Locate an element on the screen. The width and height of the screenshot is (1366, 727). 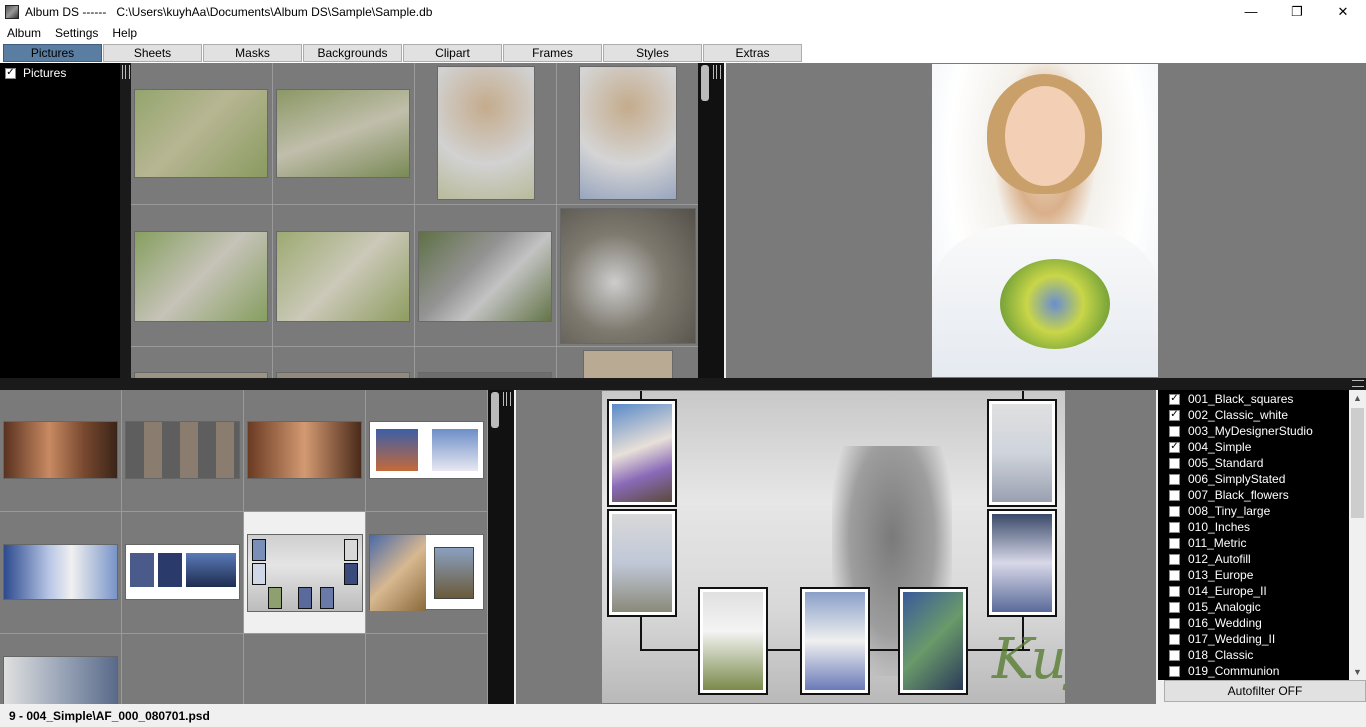
tab-extras: Extras is located at coordinates (752, 53).